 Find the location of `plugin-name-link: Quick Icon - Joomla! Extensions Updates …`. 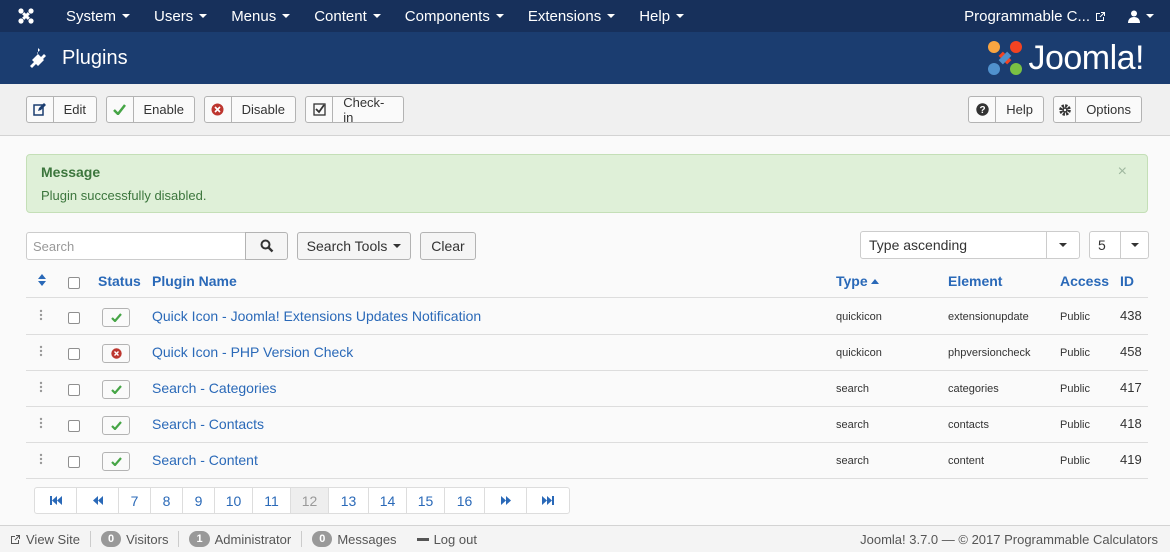

plugin-name-link: Quick Icon - Joomla! Extensions Updates … is located at coordinates (316, 316).